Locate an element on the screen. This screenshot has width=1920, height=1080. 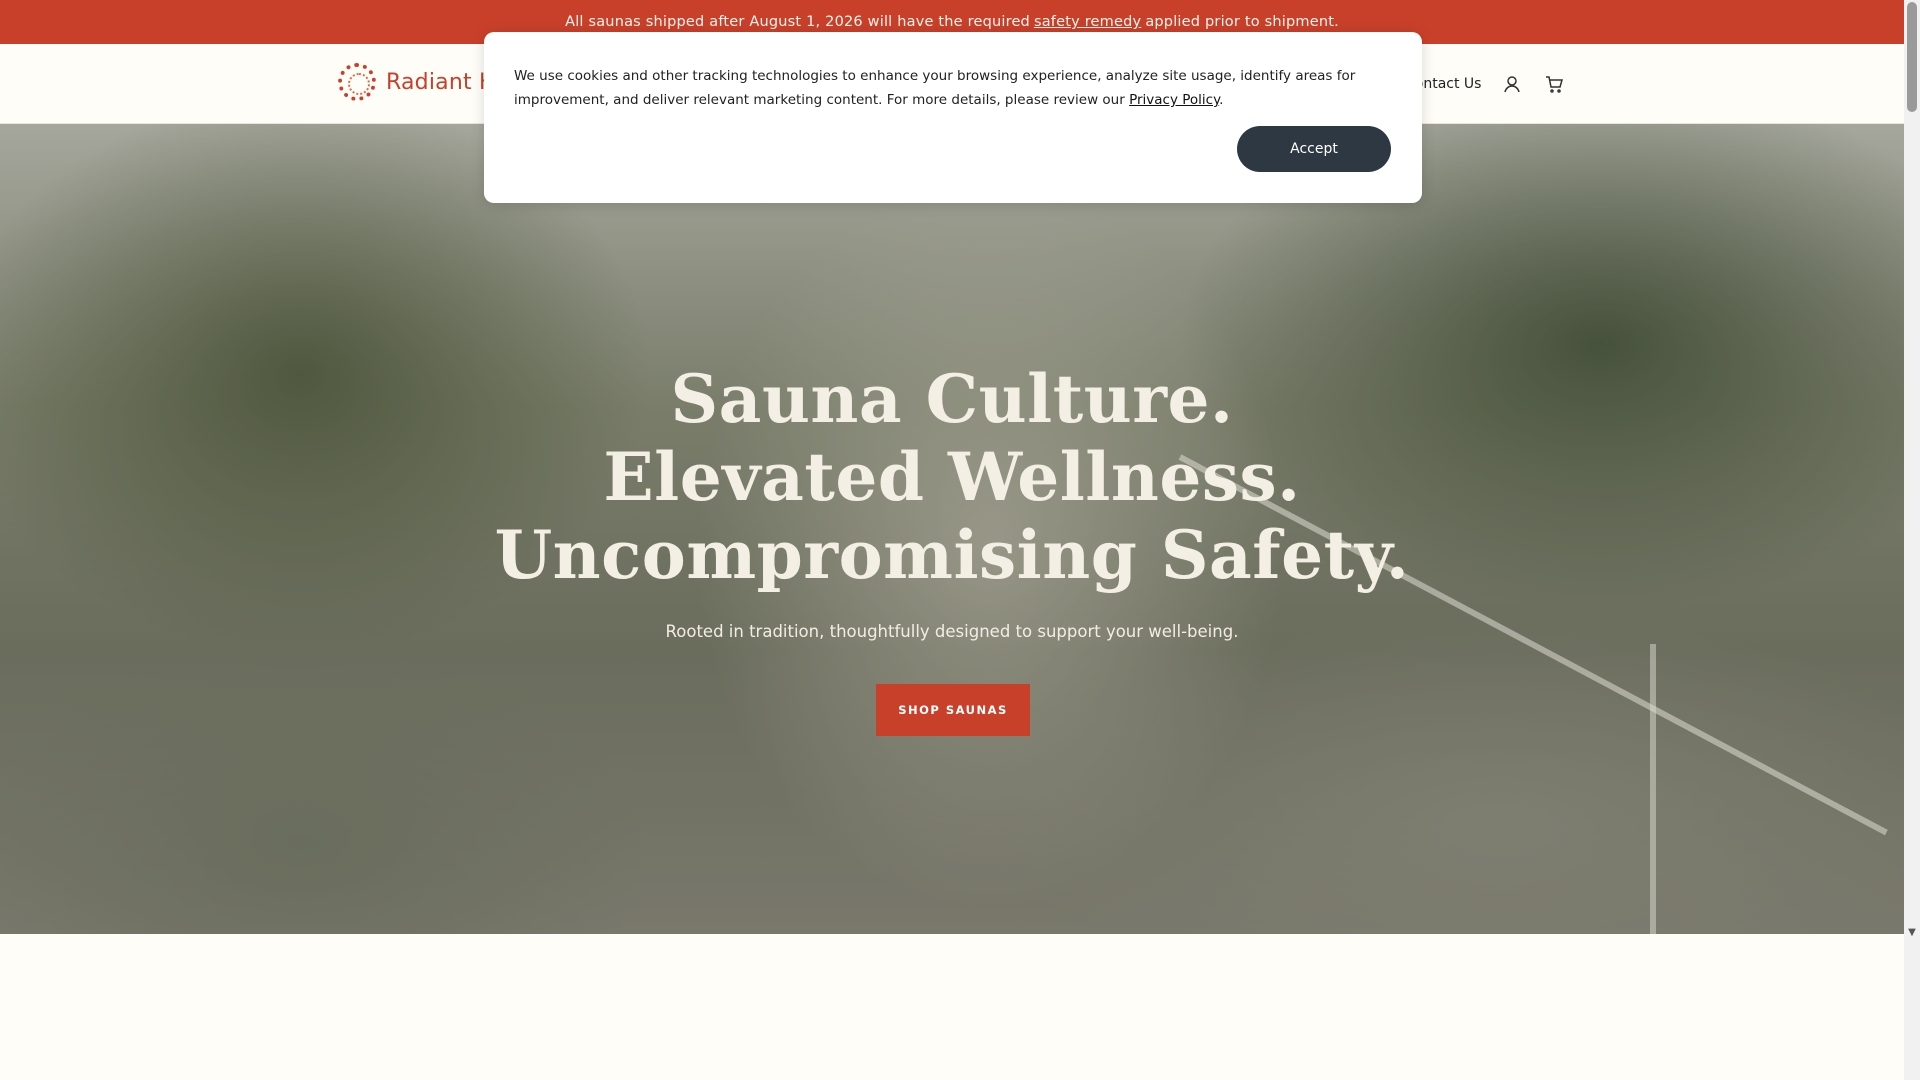
hero-title-line: Elevated Wellness. is located at coordinates (952, 477).